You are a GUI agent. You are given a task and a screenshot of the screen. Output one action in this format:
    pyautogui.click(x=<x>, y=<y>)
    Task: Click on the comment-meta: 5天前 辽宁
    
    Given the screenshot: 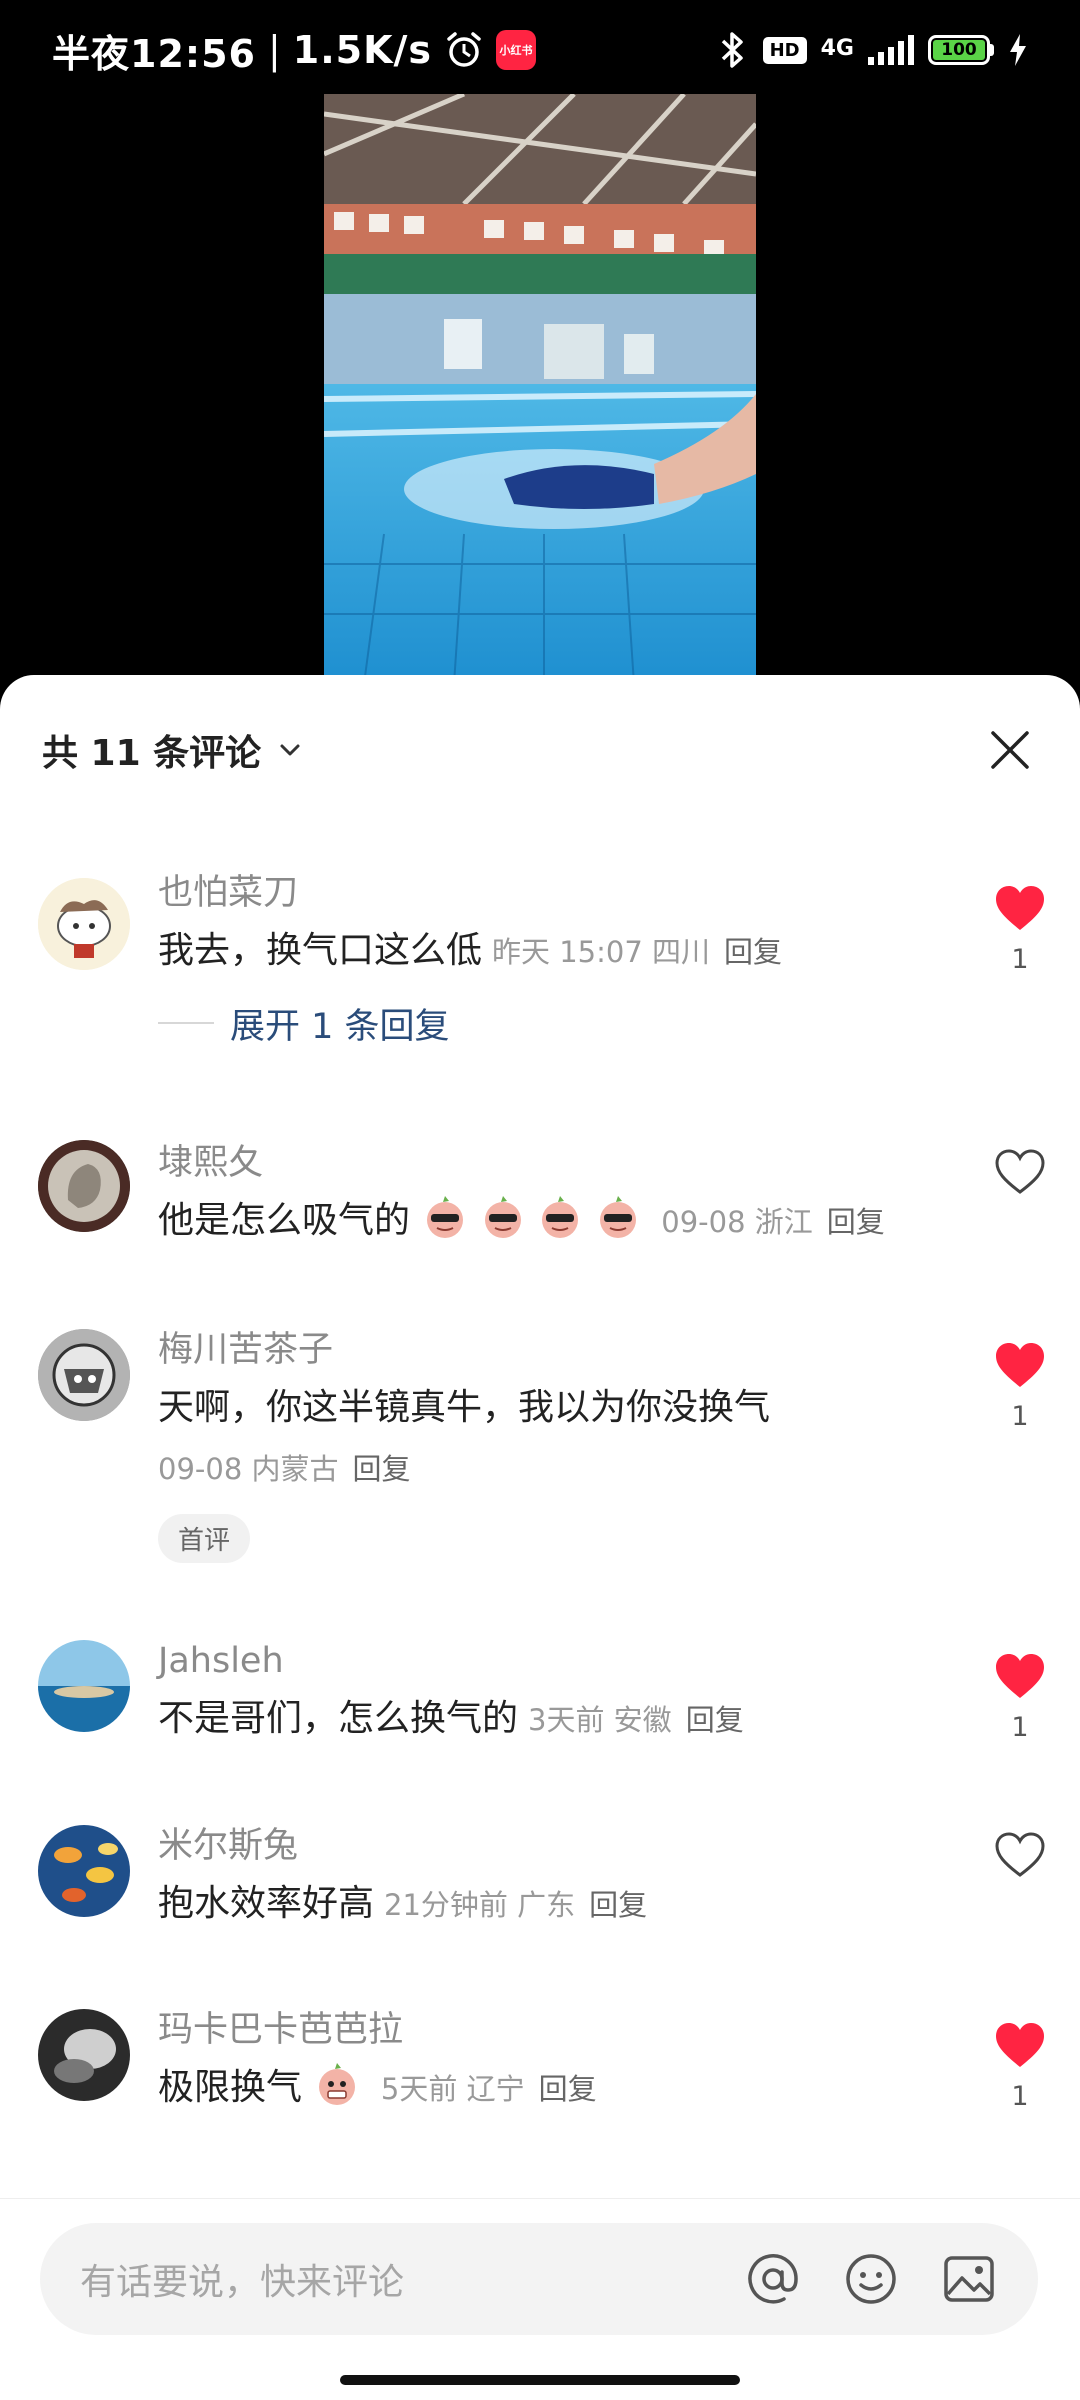 What is the action you would take?
    pyautogui.click(x=452, y=2089)
    